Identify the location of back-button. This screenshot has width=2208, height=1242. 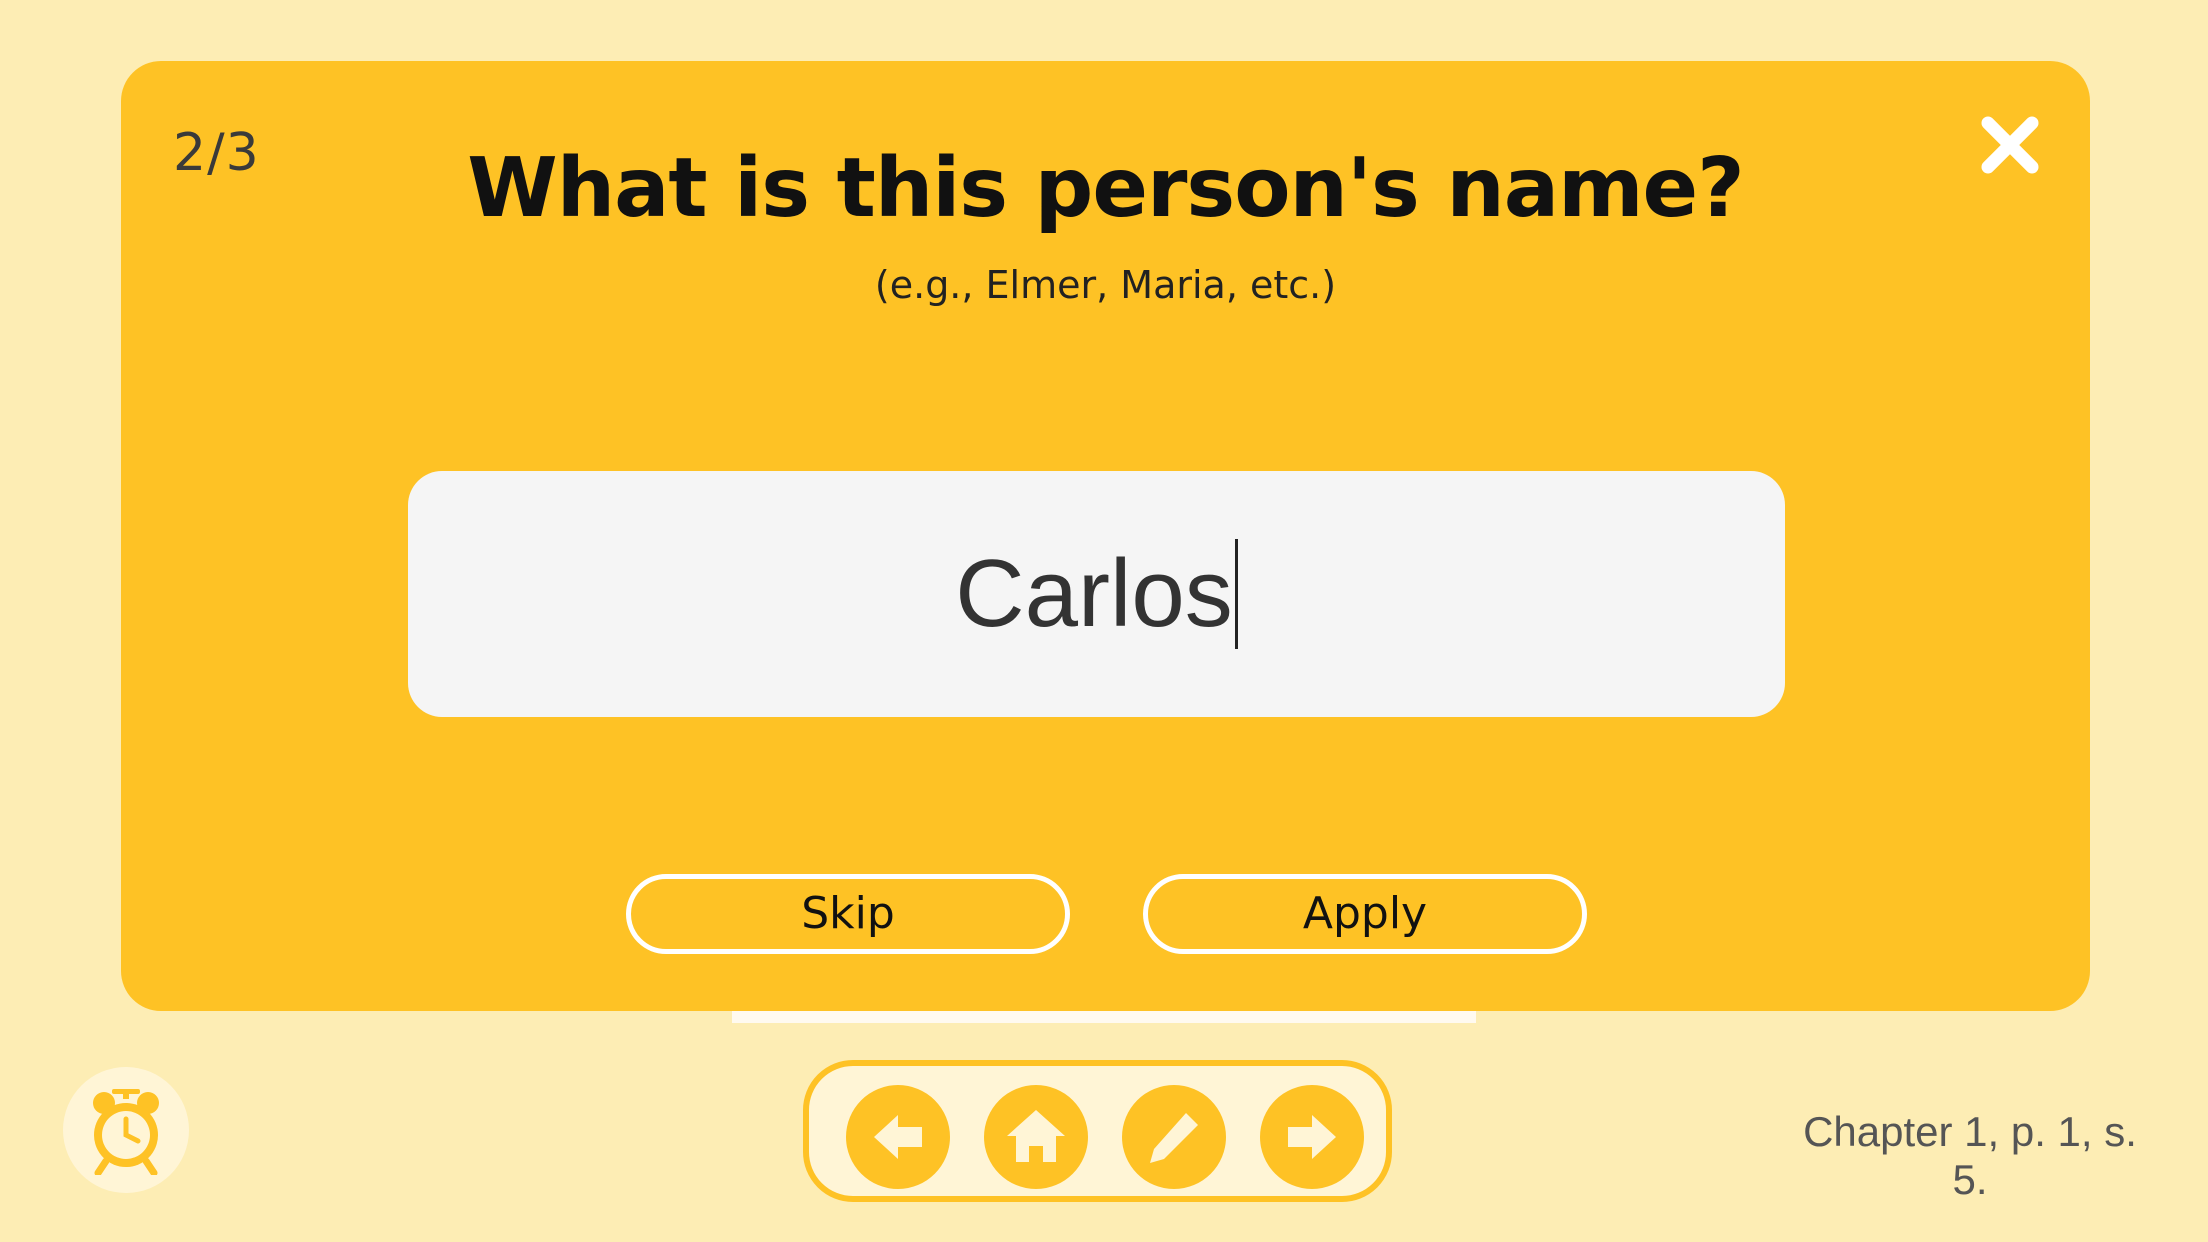
(898, 1137).